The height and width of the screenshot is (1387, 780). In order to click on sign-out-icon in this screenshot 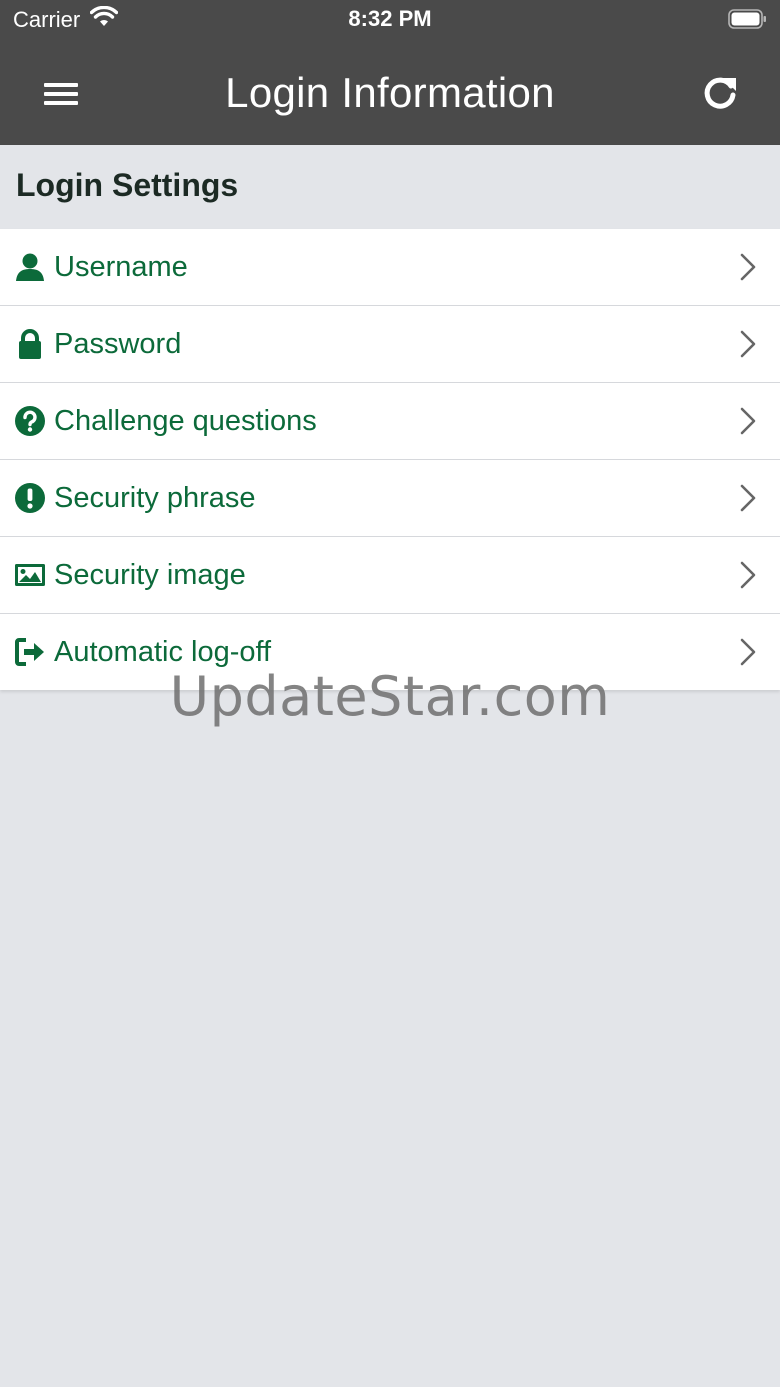, I will do `click(30, 652)`.